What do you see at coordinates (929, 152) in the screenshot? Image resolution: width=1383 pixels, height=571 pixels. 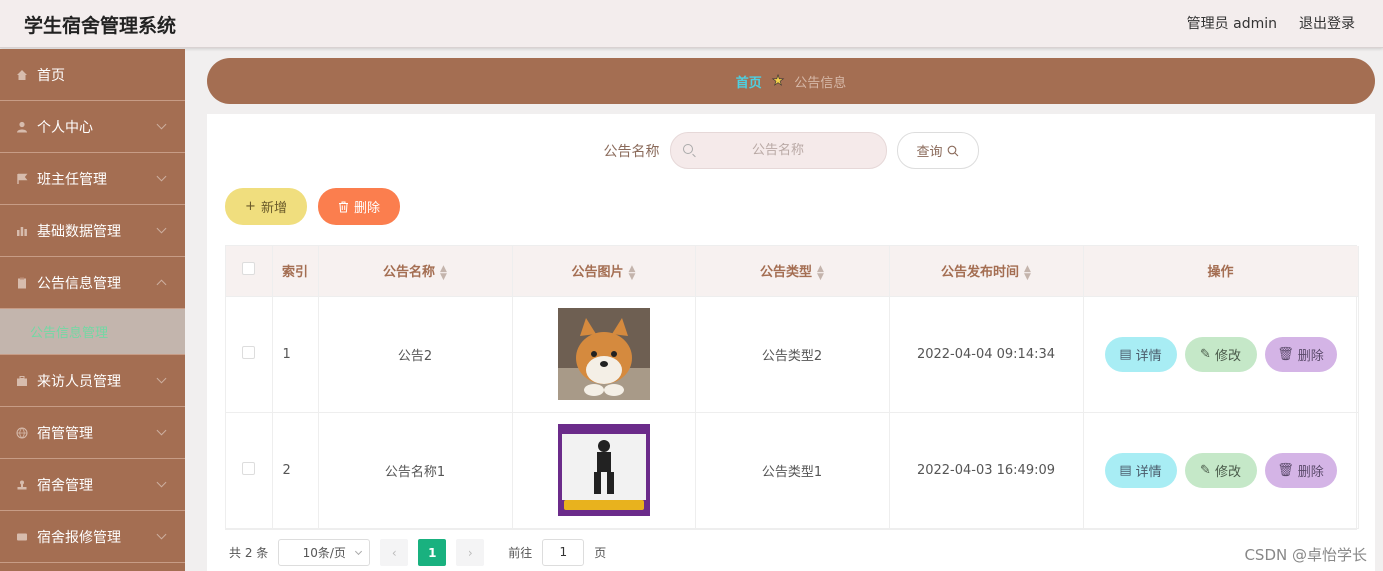 I see `query-button-label: 查询` at bounding box center [929, 152].